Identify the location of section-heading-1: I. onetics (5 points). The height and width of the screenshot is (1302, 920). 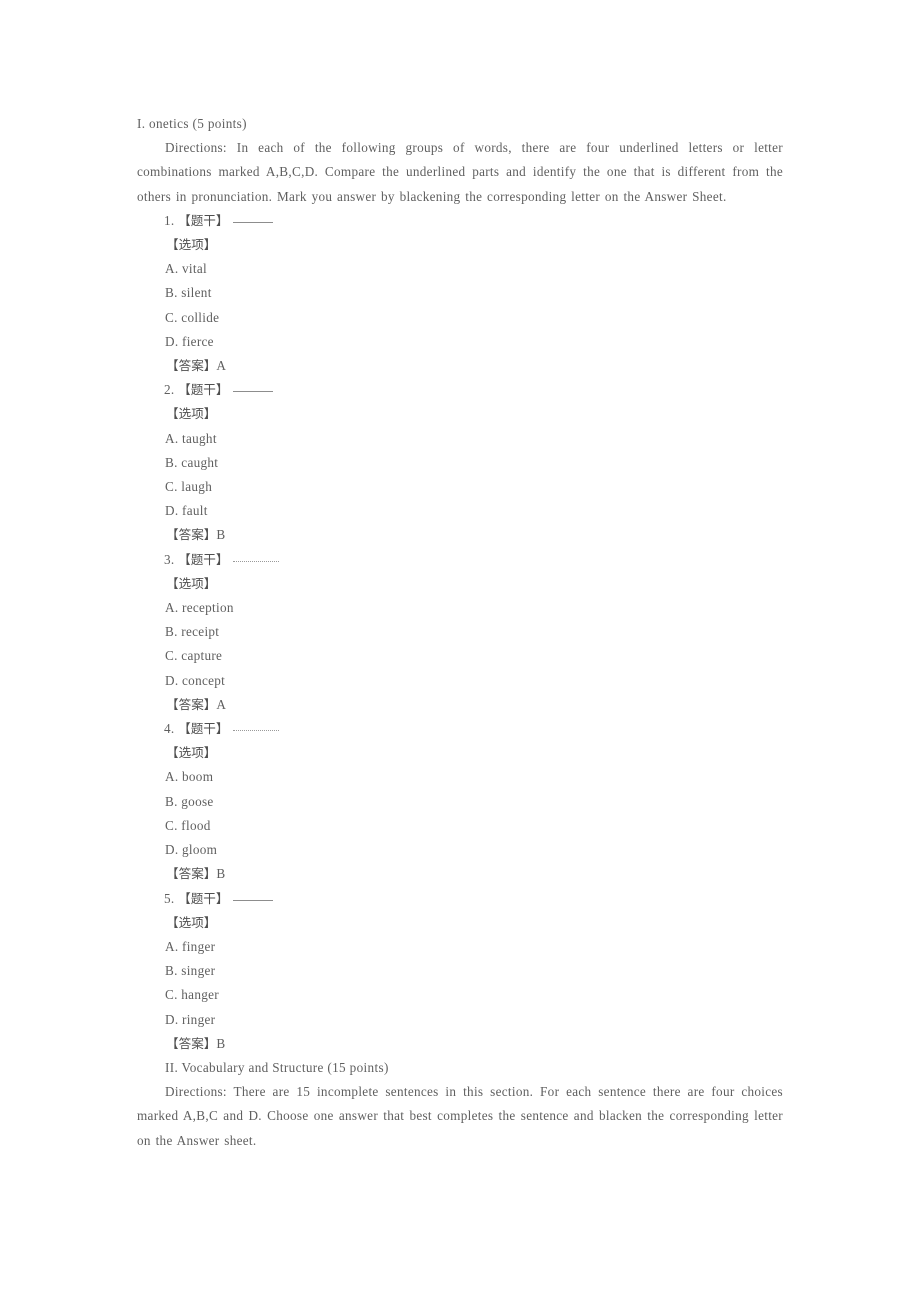
(192, 123).